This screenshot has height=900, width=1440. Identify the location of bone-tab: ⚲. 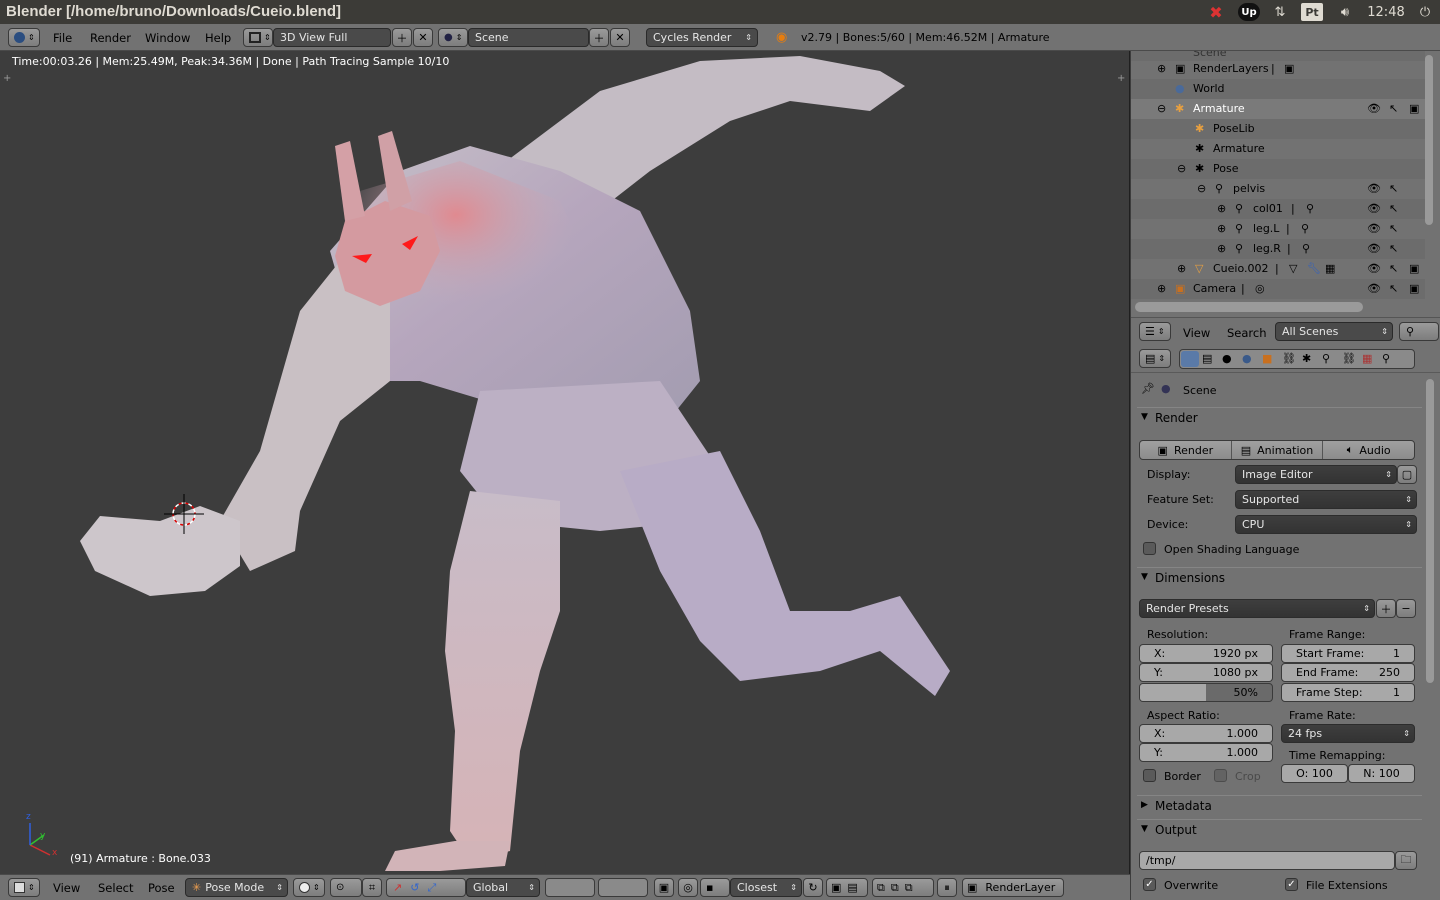
(1326, 358).